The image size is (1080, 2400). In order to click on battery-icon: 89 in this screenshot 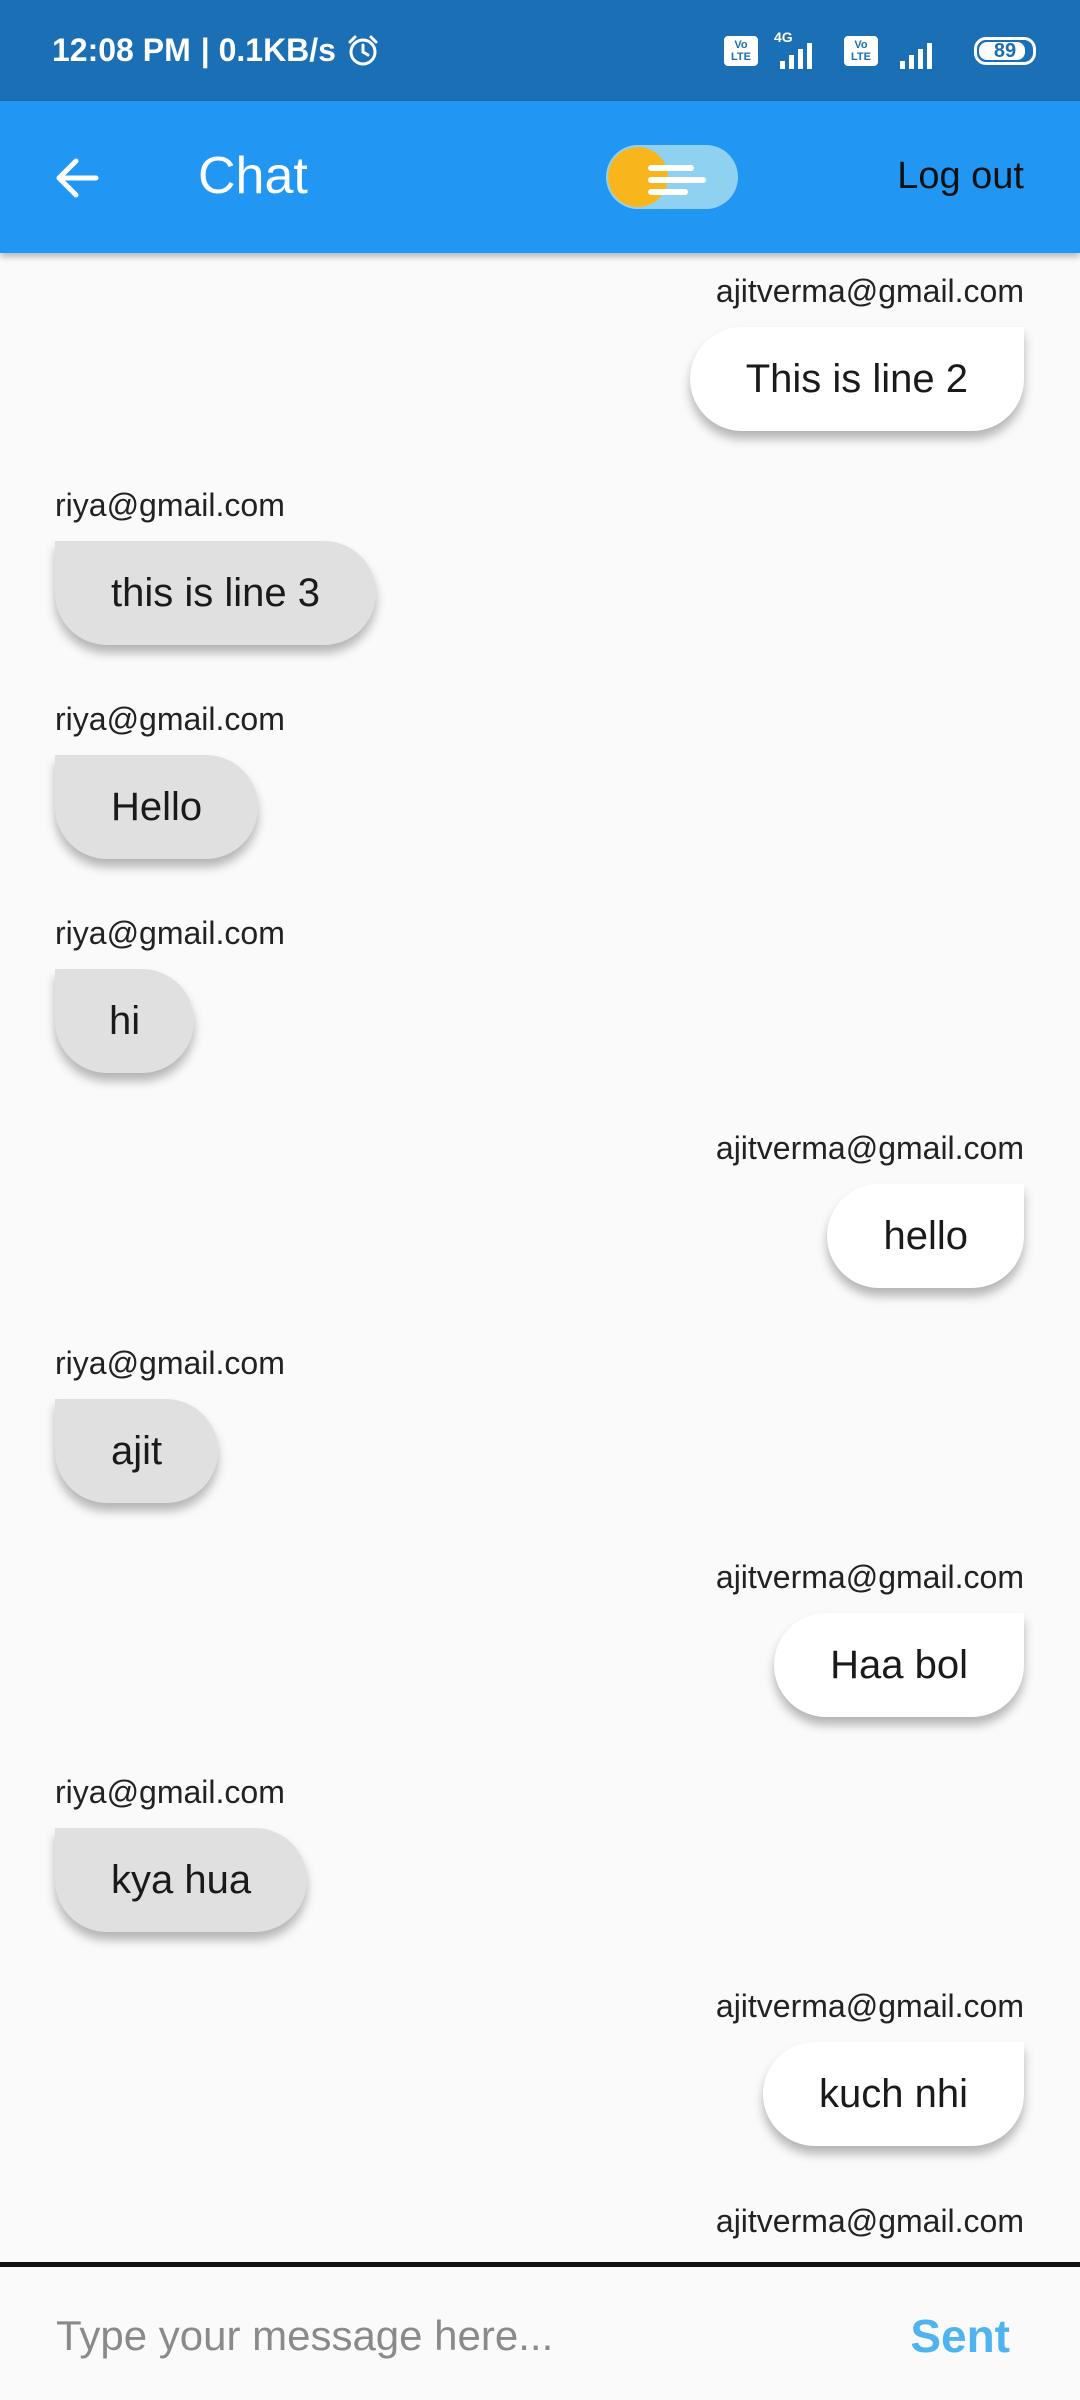, I will do `click(1005, 50)`.